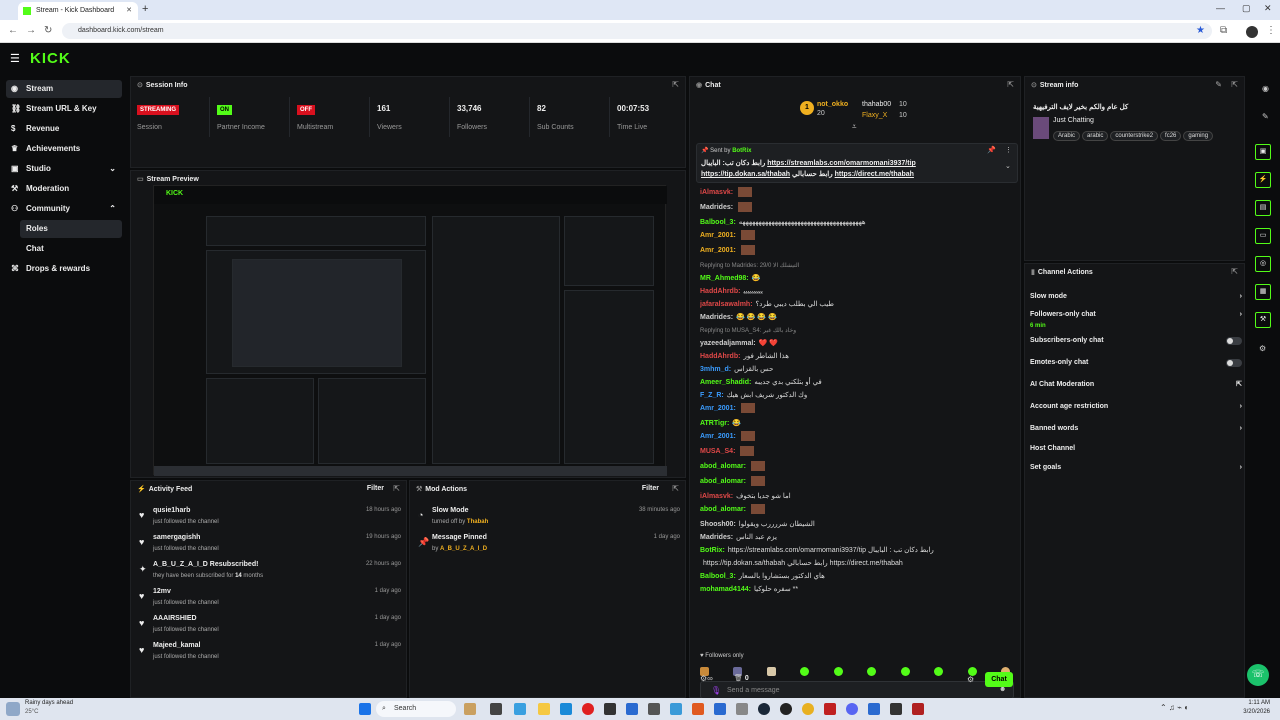  Describe the element at coordinates (725, 382) in the screenshot. I see `chat-username: Ameer_Shadid:` at that location.